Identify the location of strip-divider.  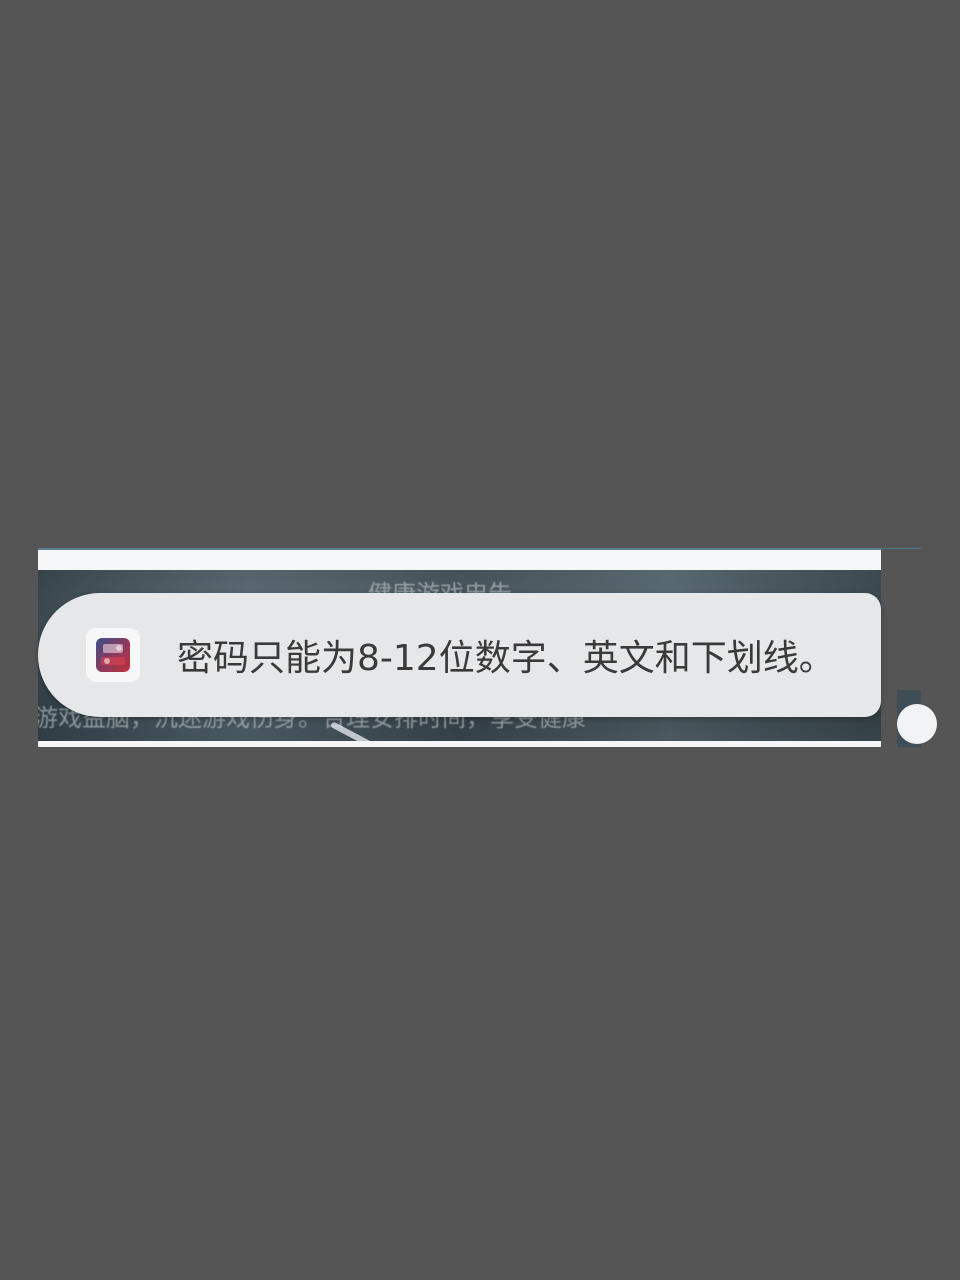
(459, 549).